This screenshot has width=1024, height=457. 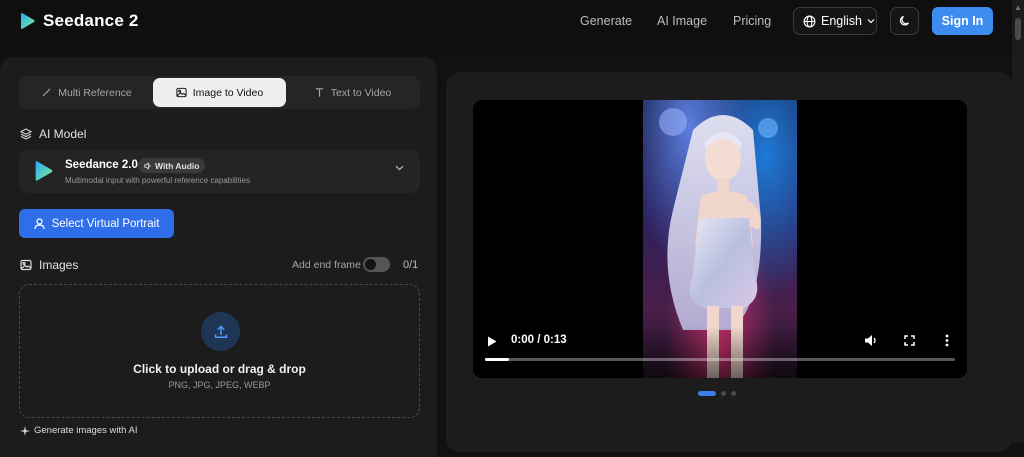 What do you see at coordinates (1018, 221) in the screenshot?
I see `page-scrollbar` at bounding box center [1018, 221].